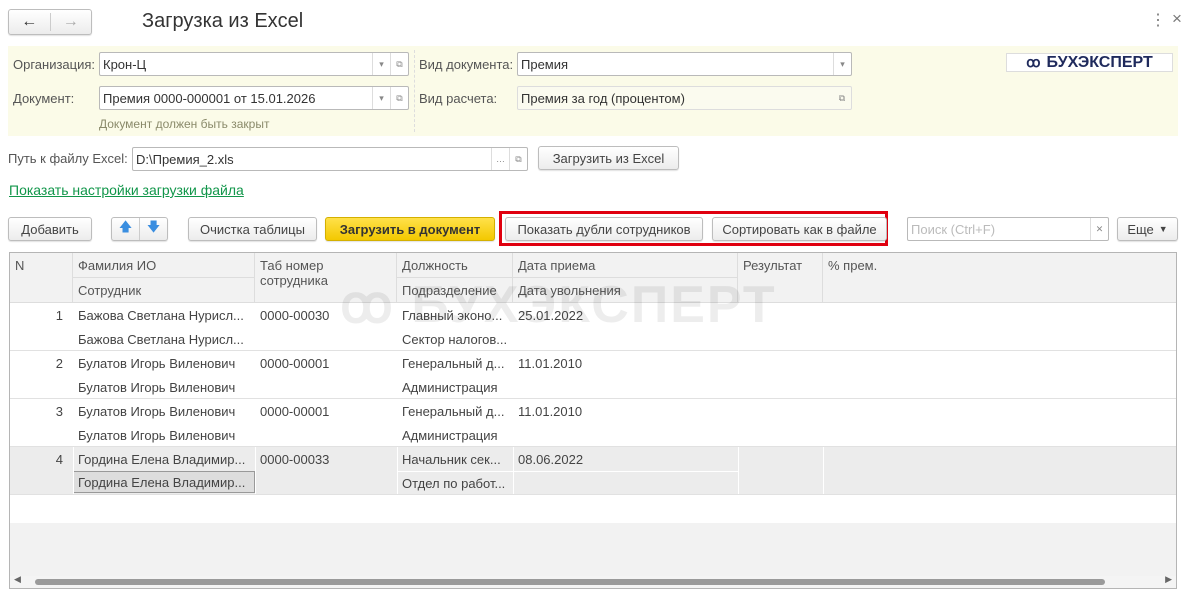 This screenshot has height=600, width=1193. What do you see at coordinates (545, 64) in the screenshot?
I see `doctype-value: Премия` at bounding box center [545, 64].